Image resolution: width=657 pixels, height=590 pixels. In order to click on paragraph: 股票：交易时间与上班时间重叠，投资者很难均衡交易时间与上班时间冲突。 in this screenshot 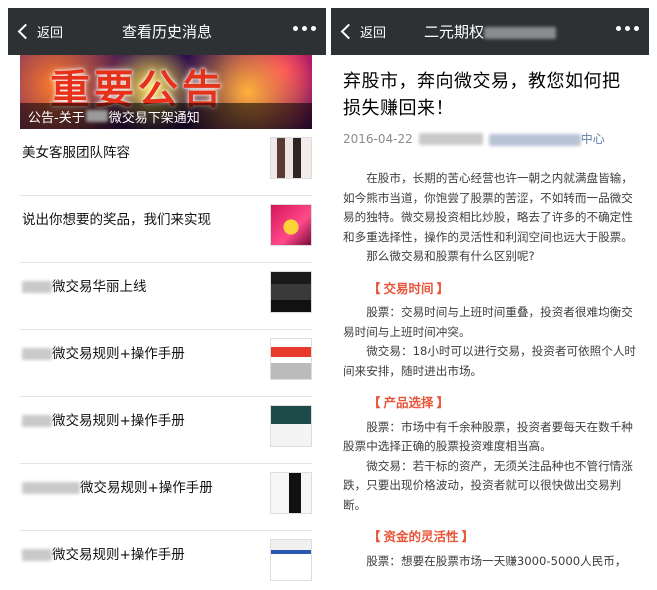, I will do `click(488, 322)`.